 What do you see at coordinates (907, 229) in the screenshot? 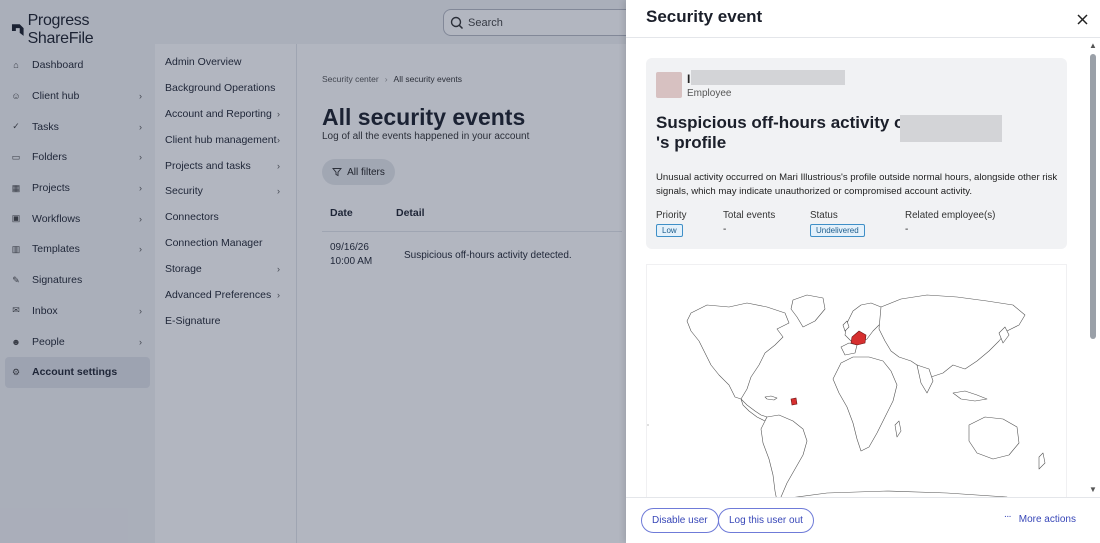
I see `related-employees-value: -` at bounding box center [907, 229].